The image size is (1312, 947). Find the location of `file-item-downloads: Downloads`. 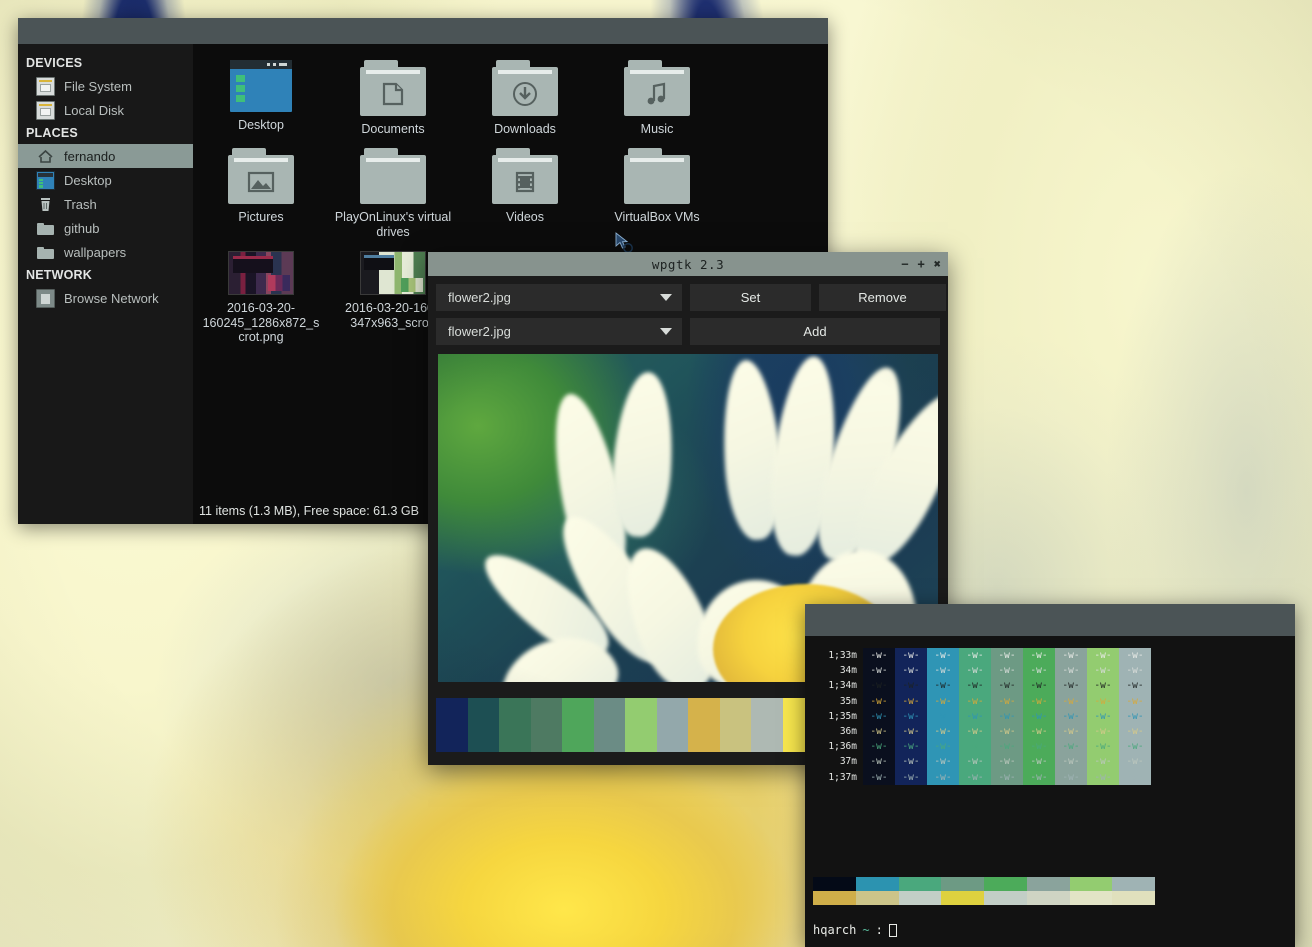

file-item-downloads: Downloads is located at coordinates (525, 95).